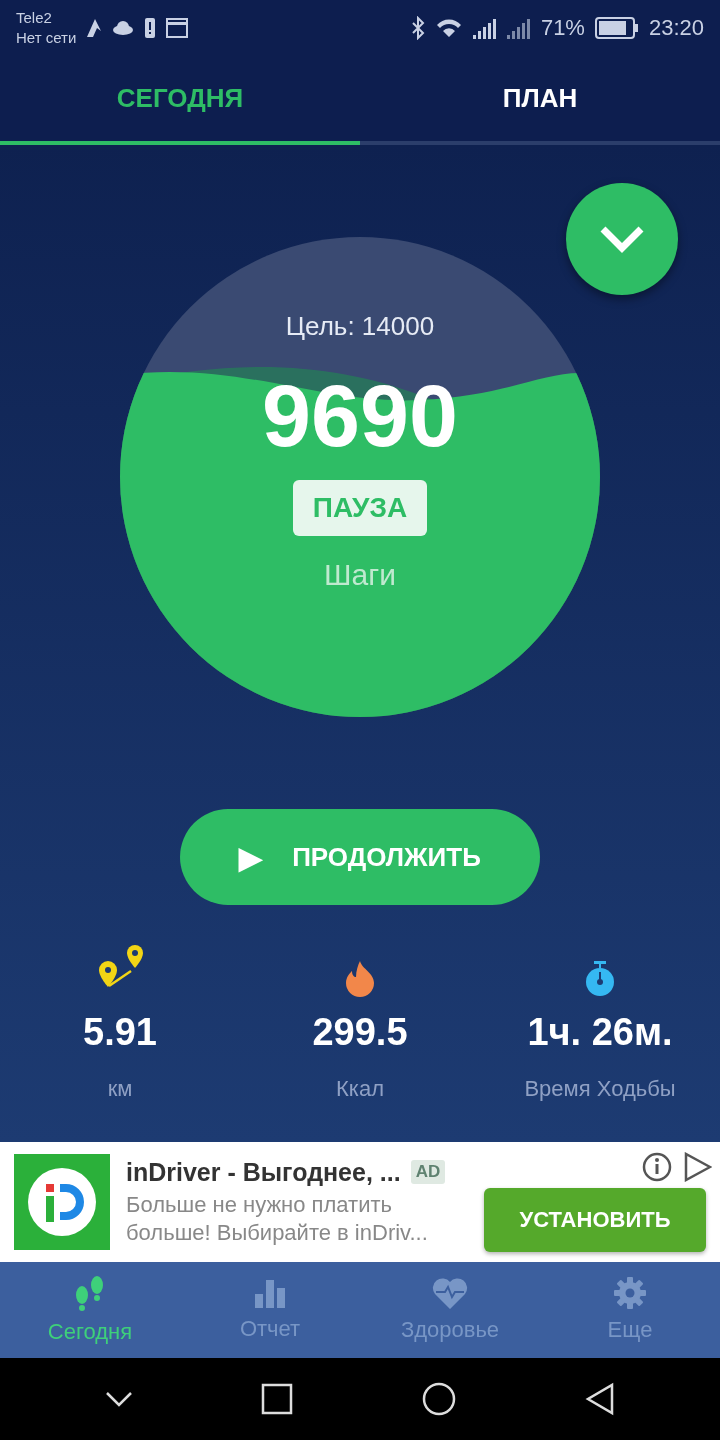 The image size is (720, 1440). Describe the element at coordinates (360, 1089) in the screenshot. I see `stat-label: Ккал` at that location.